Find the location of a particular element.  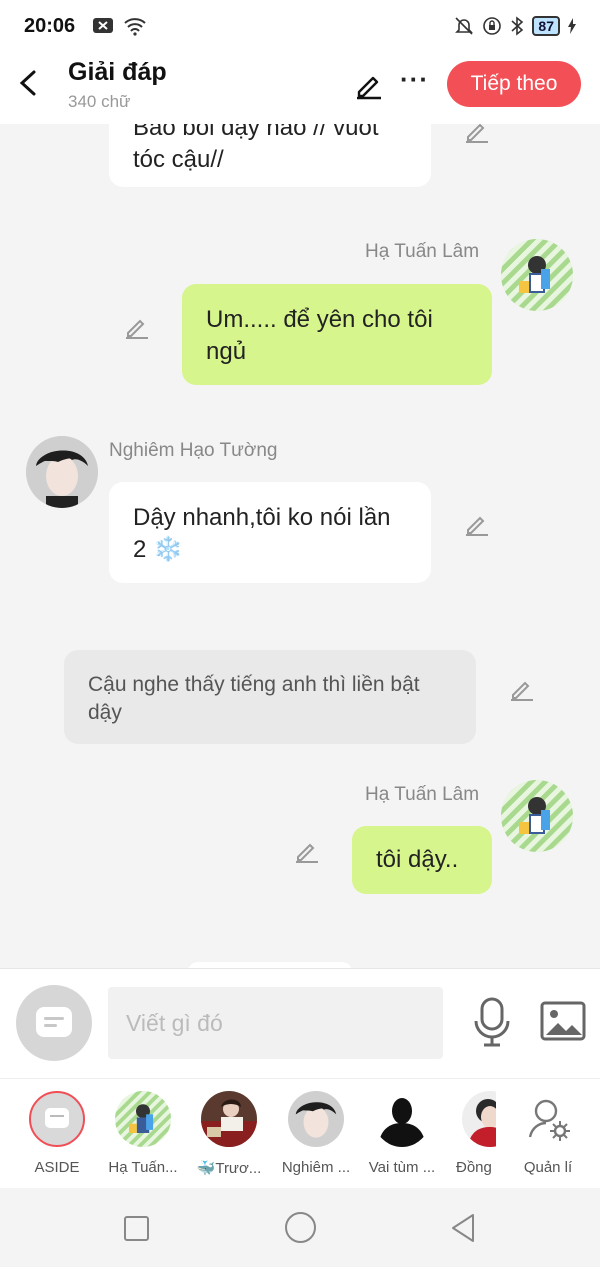

character-aside: ASIDE is located at coordinates (57, 1133).